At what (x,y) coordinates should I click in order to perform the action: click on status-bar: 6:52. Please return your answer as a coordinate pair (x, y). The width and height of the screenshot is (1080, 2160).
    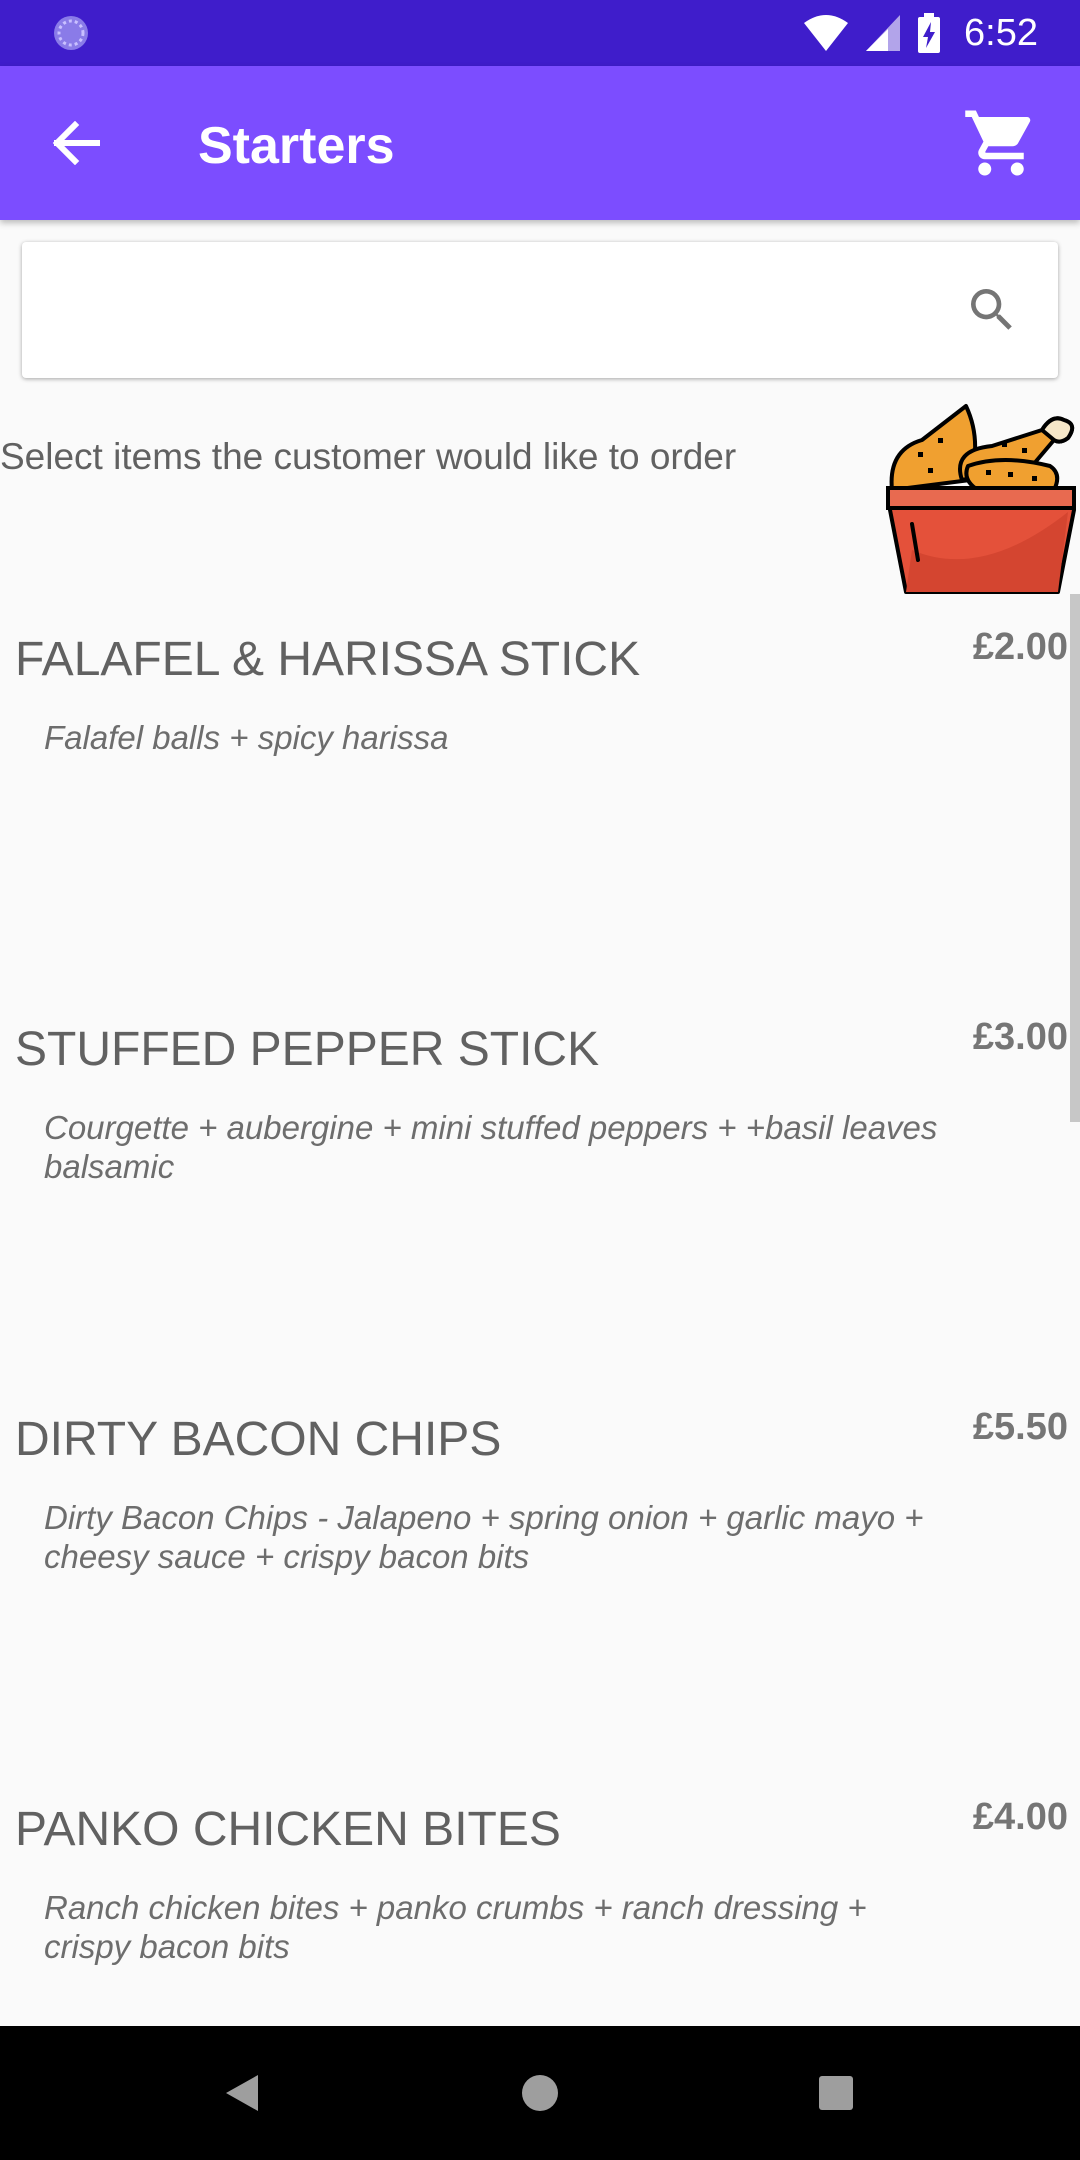
    Looking at the image, I should click on (540, 33).